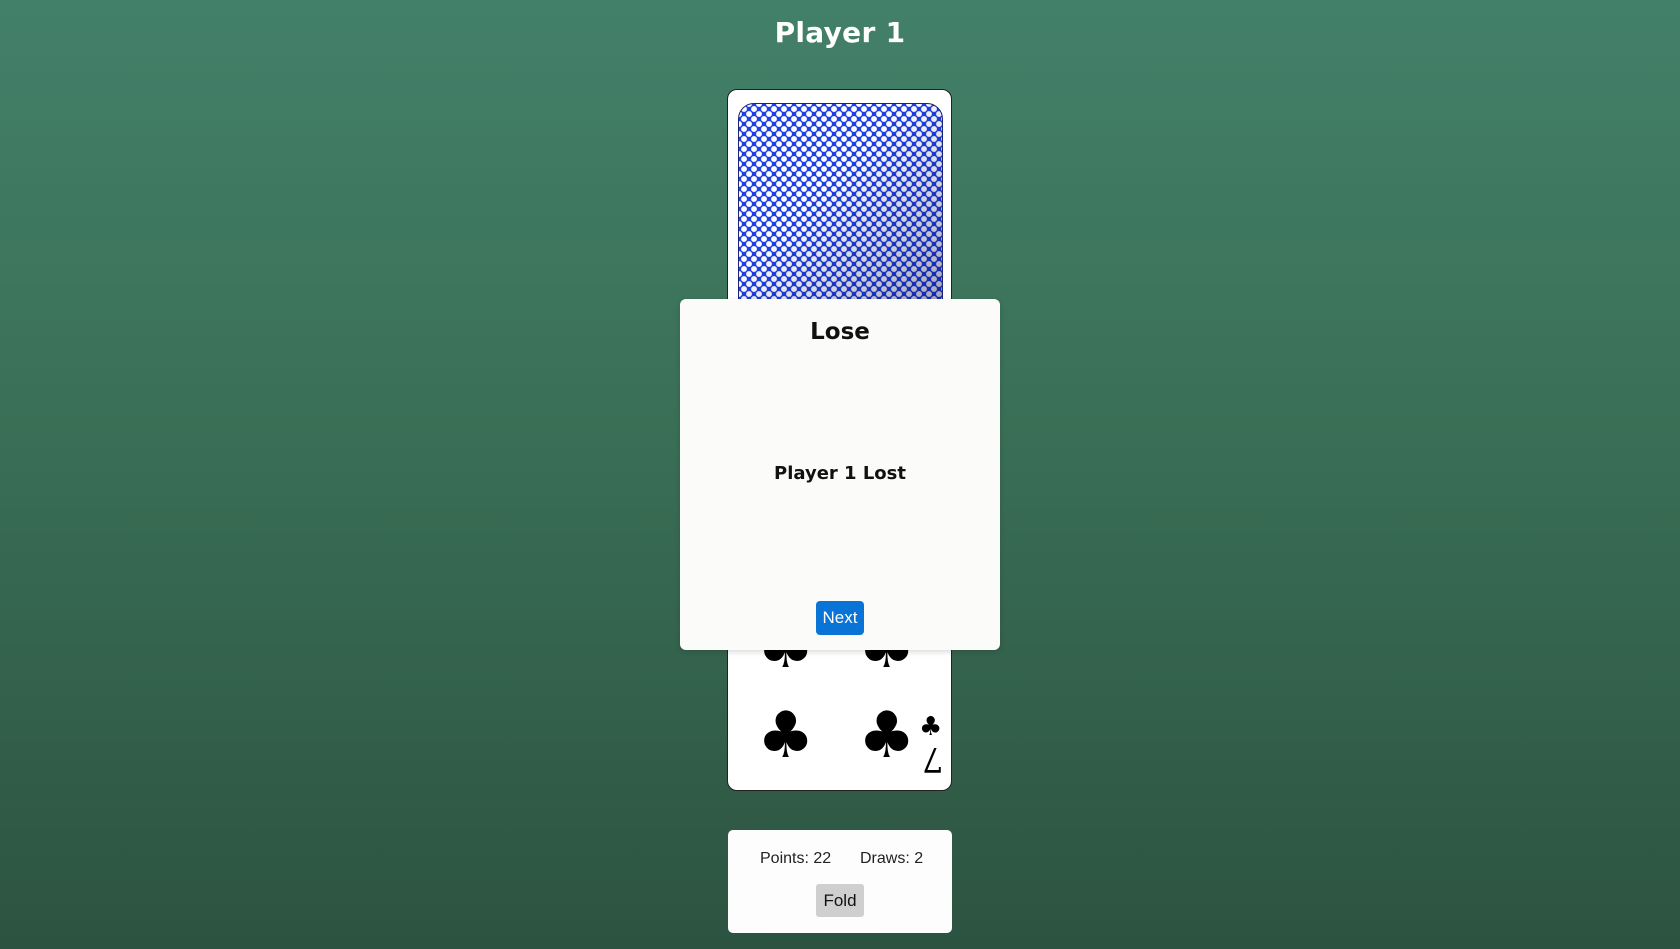  I want to click on fold-button: Fold, so click(840, 900).